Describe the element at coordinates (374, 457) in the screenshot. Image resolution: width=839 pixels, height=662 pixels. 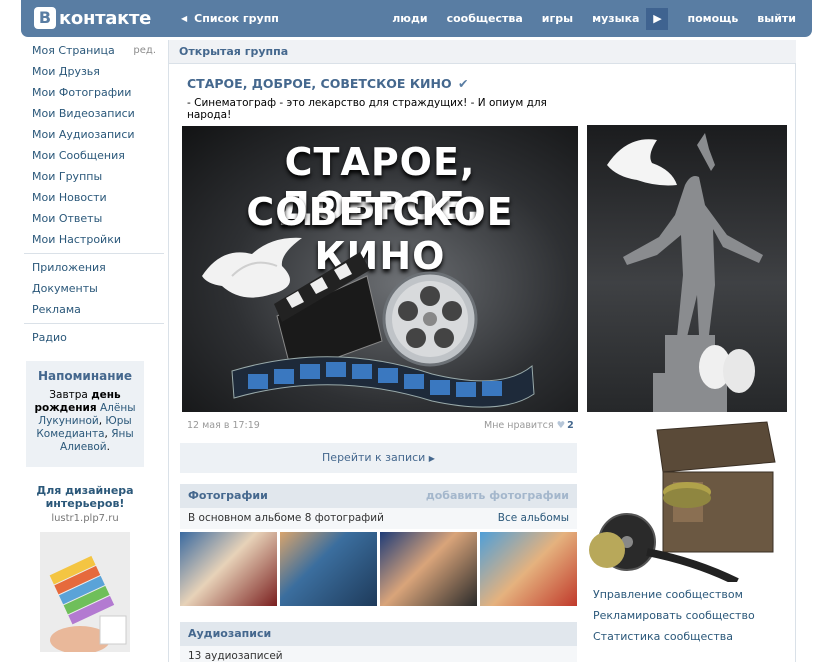
I see `goto-post-label: Перейти к записи` at that location.